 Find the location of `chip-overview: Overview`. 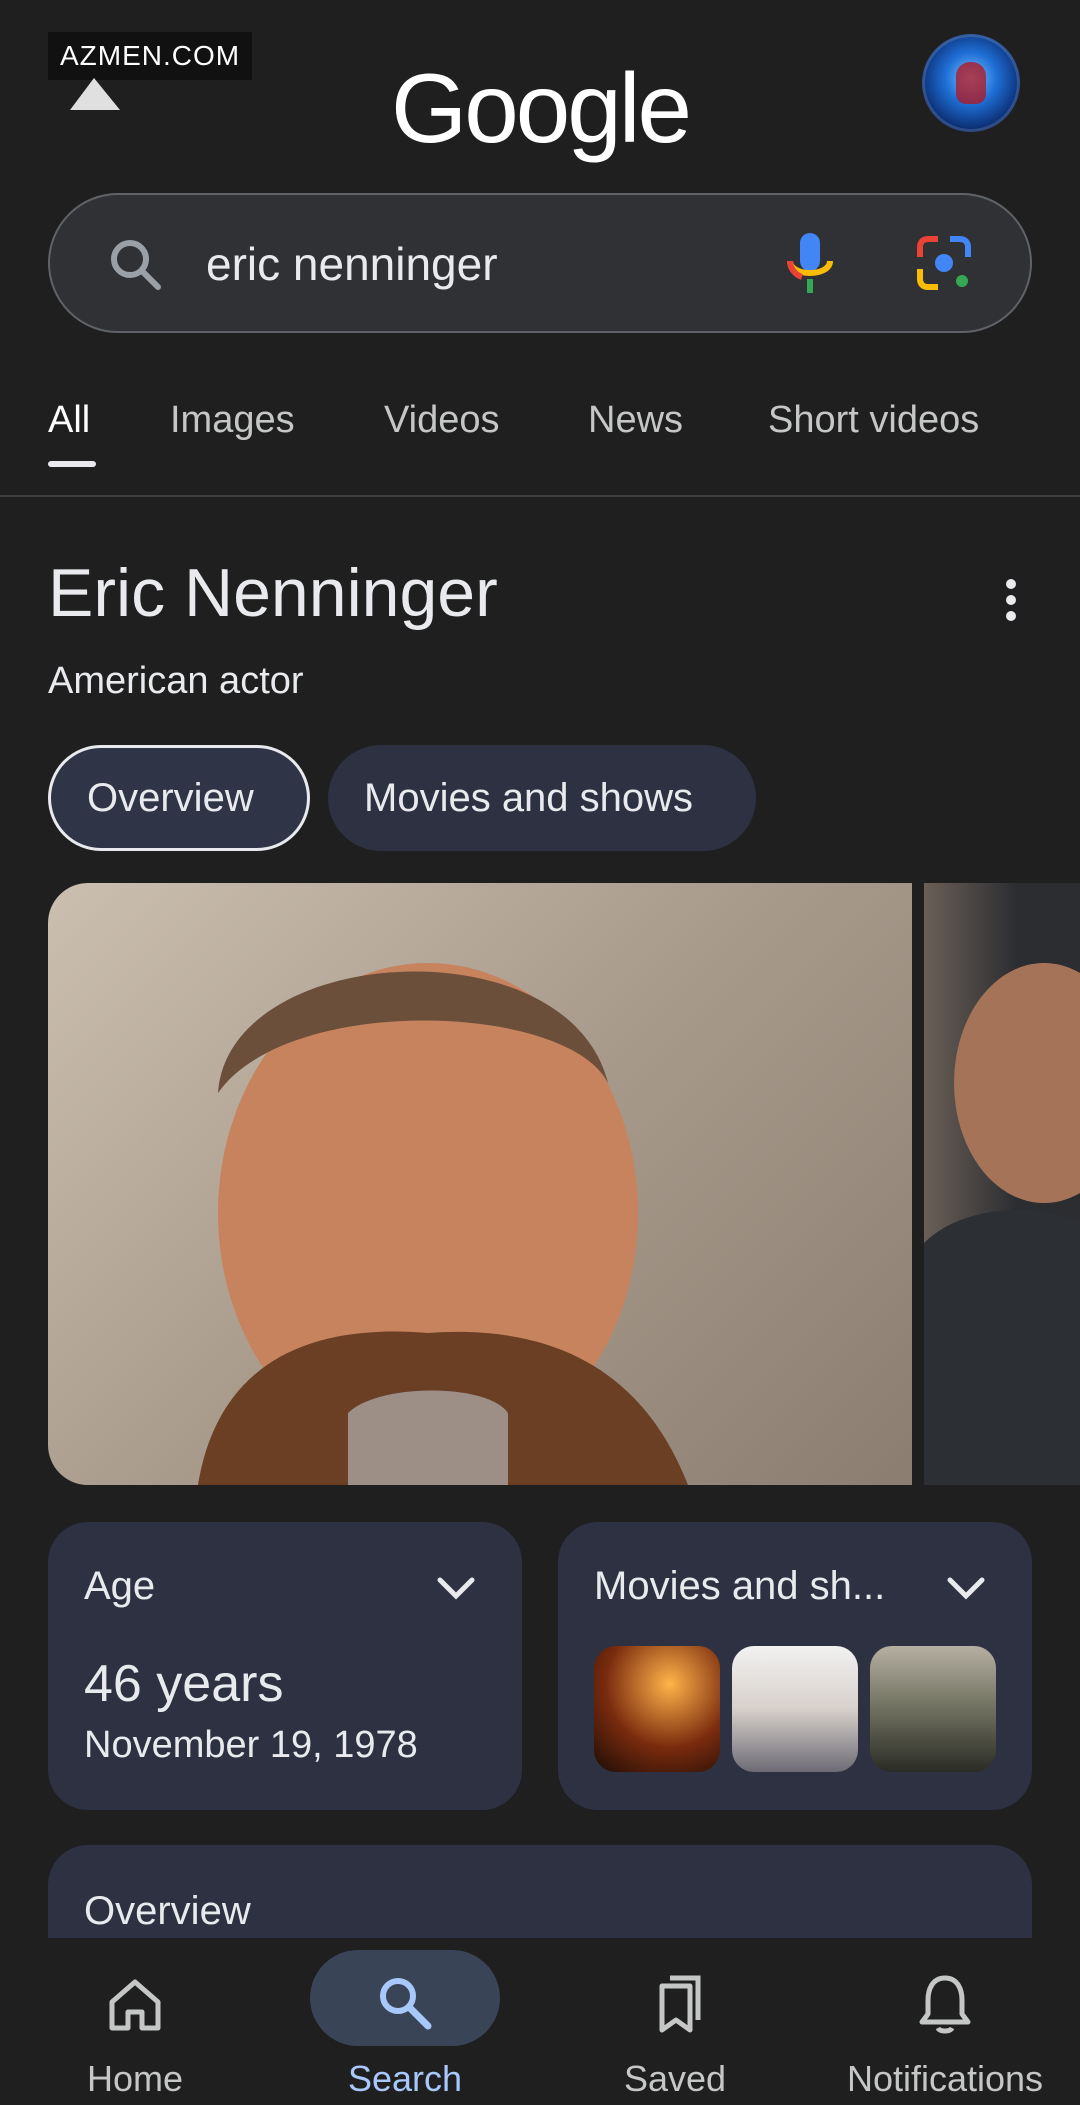

chip-overview: Overview is located at coordinates (179, 798).